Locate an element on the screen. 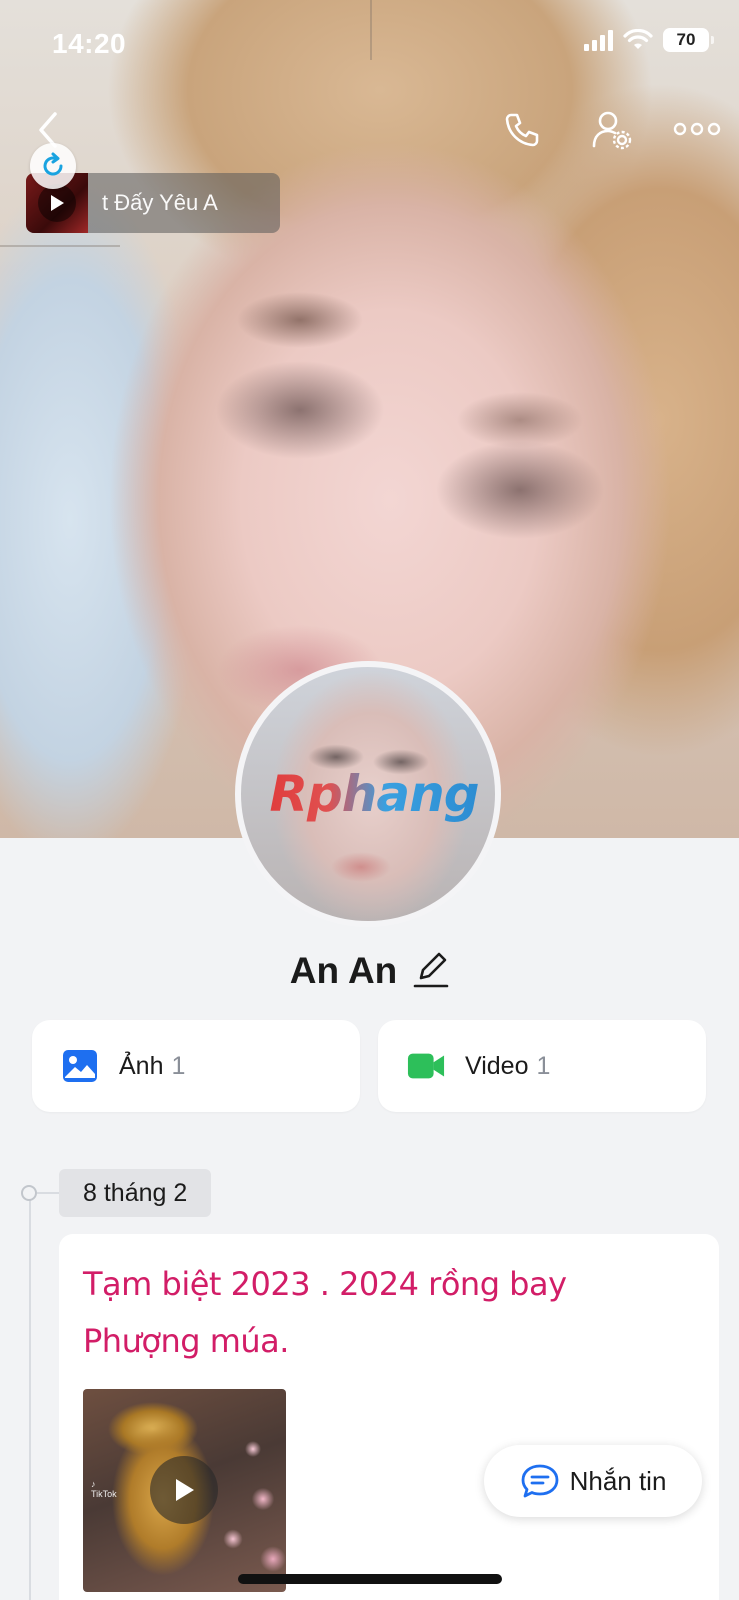 The height and width of the screenshot is (1600, 739). tiktok-watermark: ♪ TikTok is located at coordinates (104, 1489).